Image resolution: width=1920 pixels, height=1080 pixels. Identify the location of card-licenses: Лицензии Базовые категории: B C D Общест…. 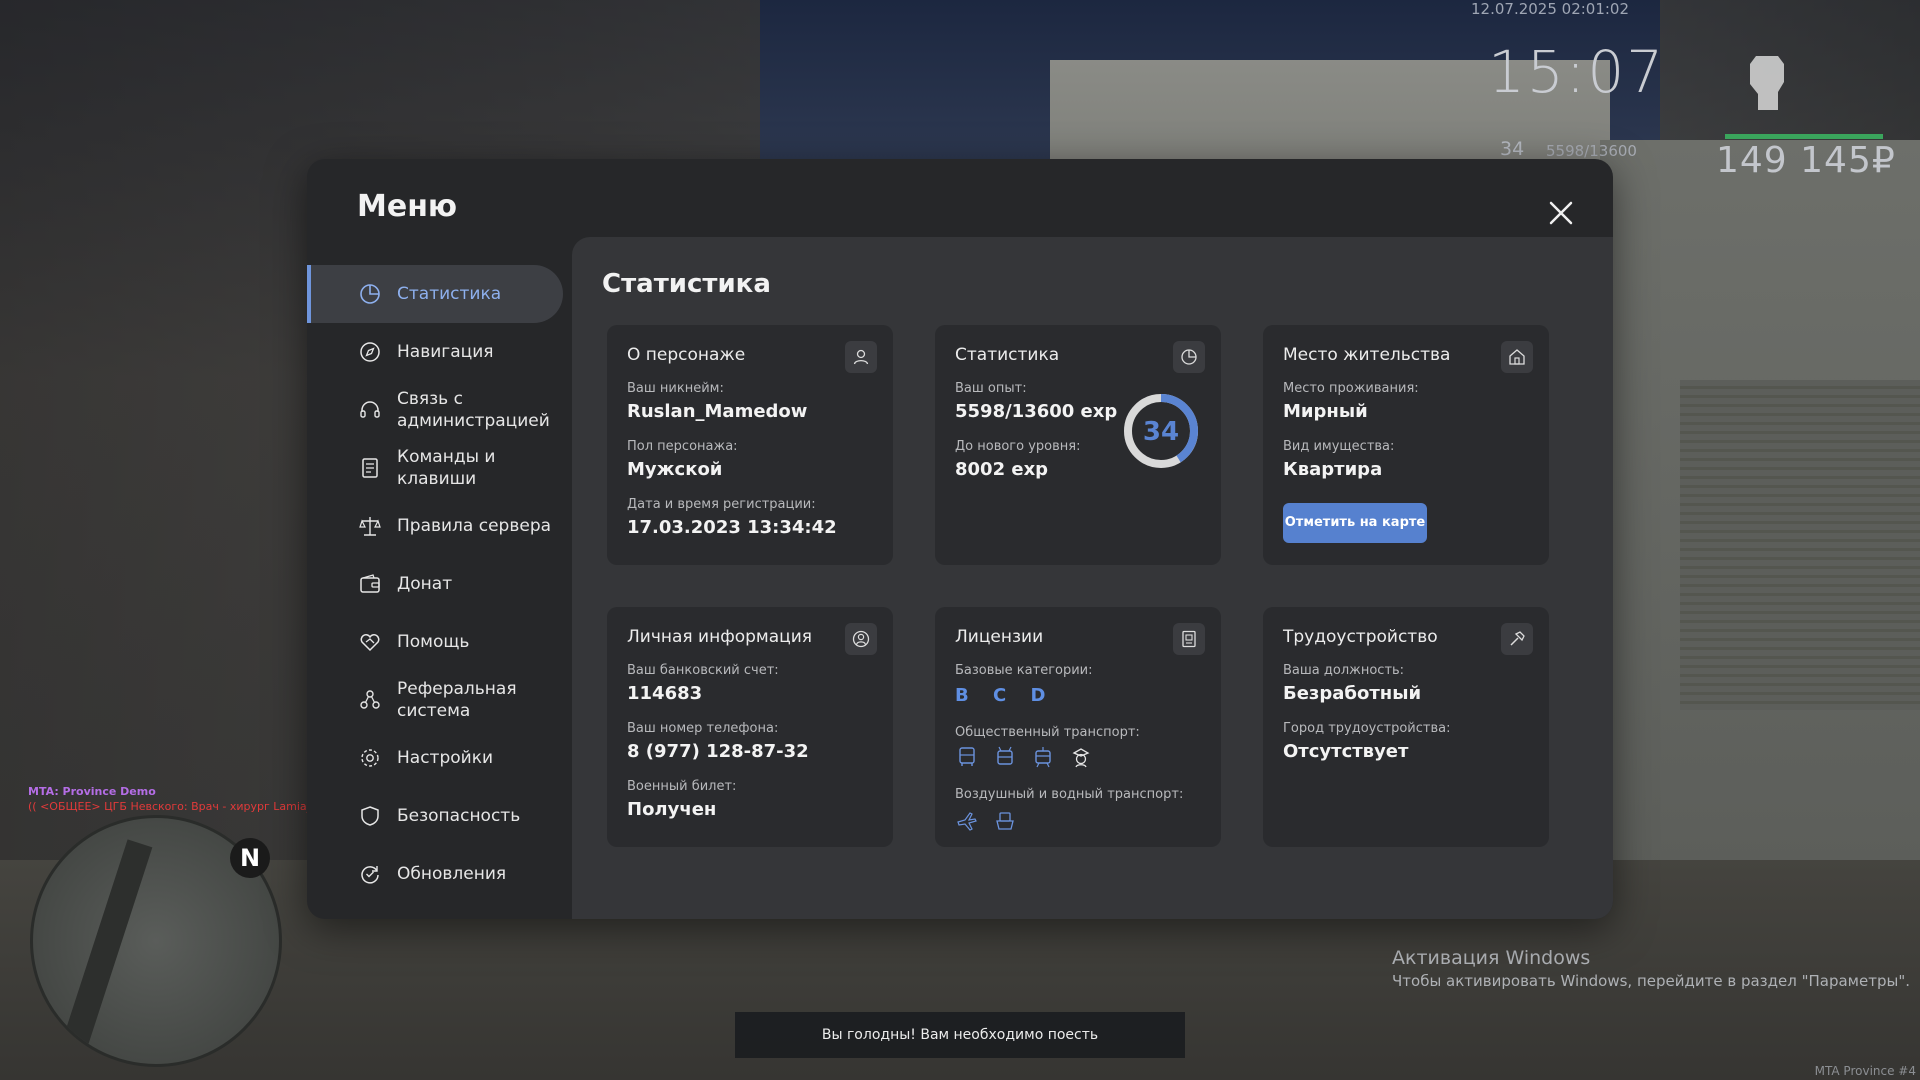
(1078, 727).